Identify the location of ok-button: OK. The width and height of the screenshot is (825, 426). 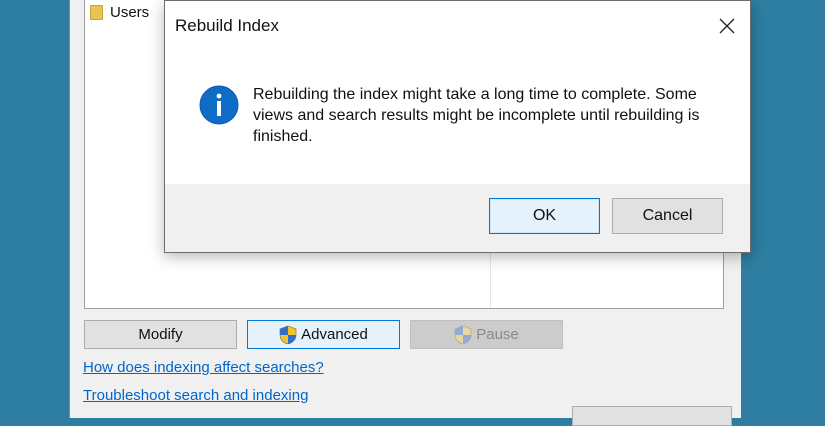
(544, 216).